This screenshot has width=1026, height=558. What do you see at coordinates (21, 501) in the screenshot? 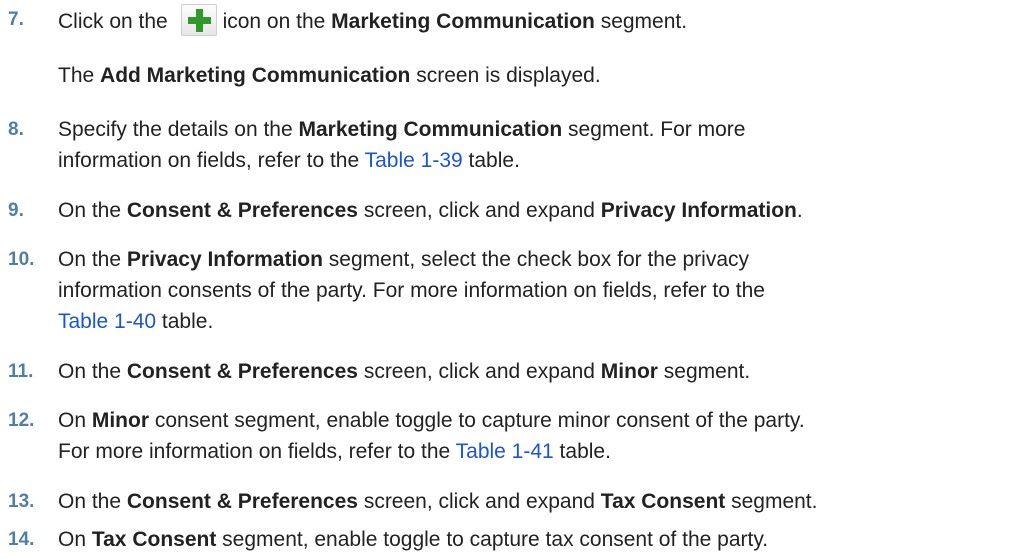
I see `step-number: 13.` at bounding box center [21, 501].